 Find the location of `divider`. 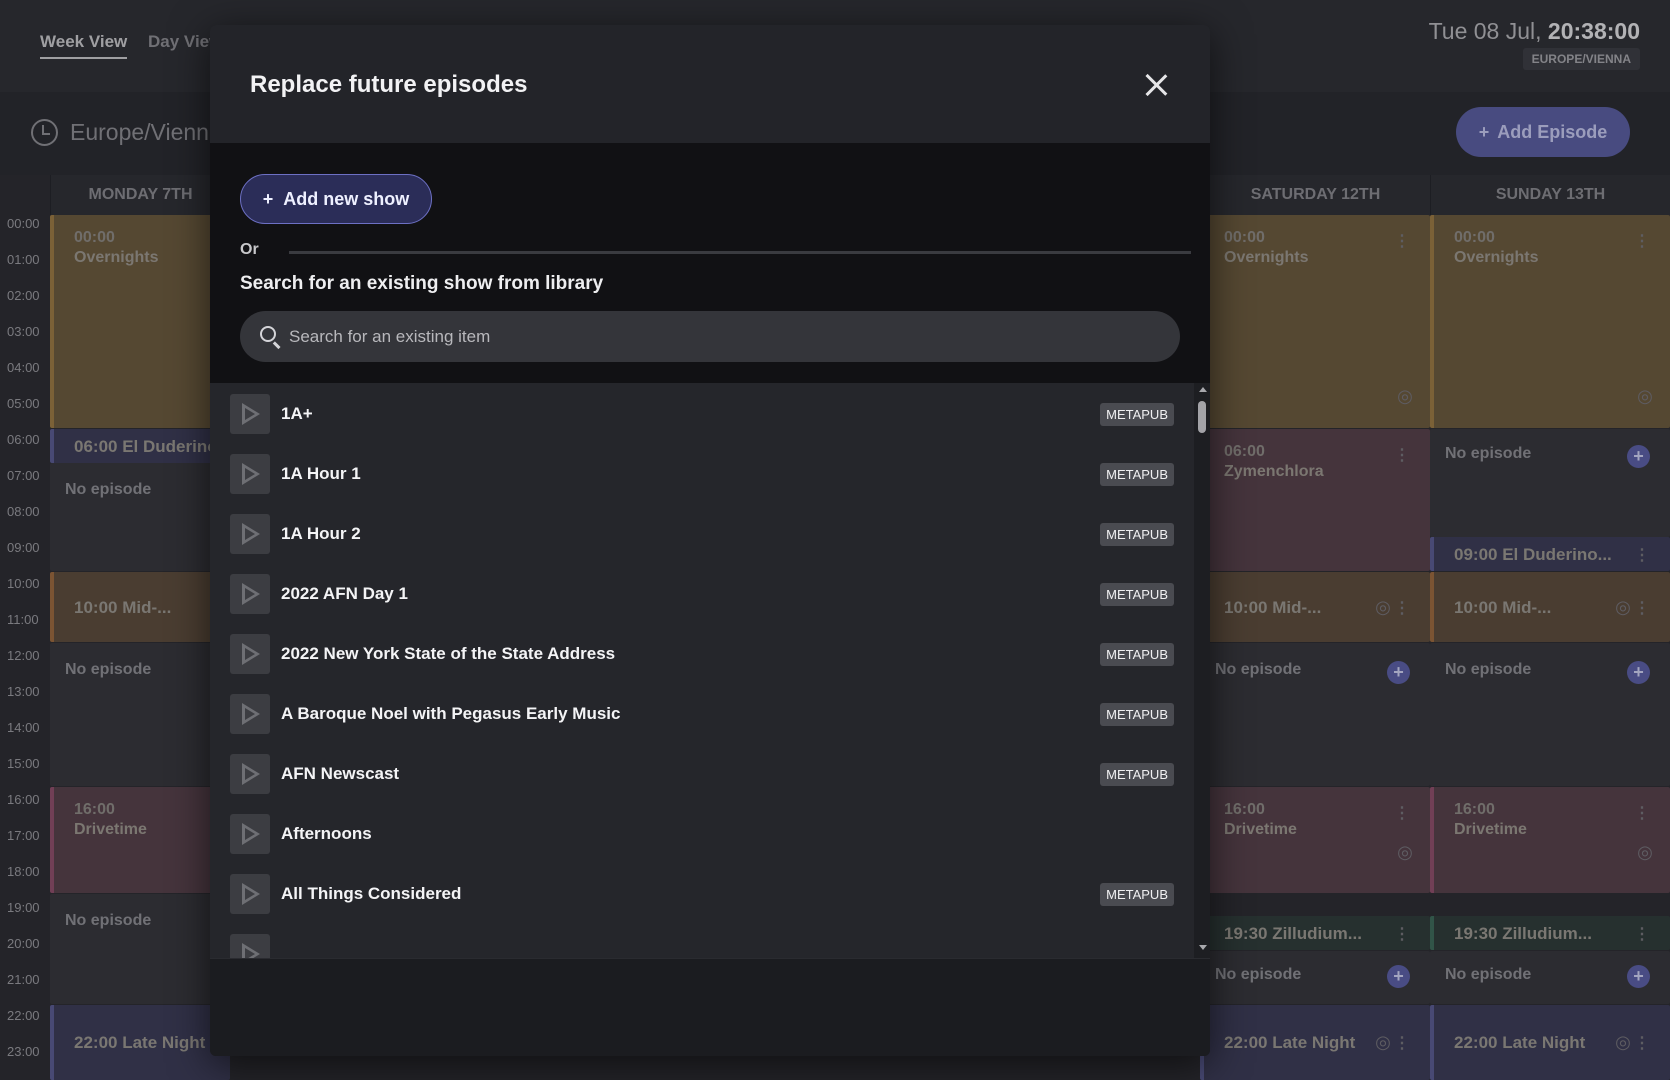

divider is located at coordinates (740, 252).